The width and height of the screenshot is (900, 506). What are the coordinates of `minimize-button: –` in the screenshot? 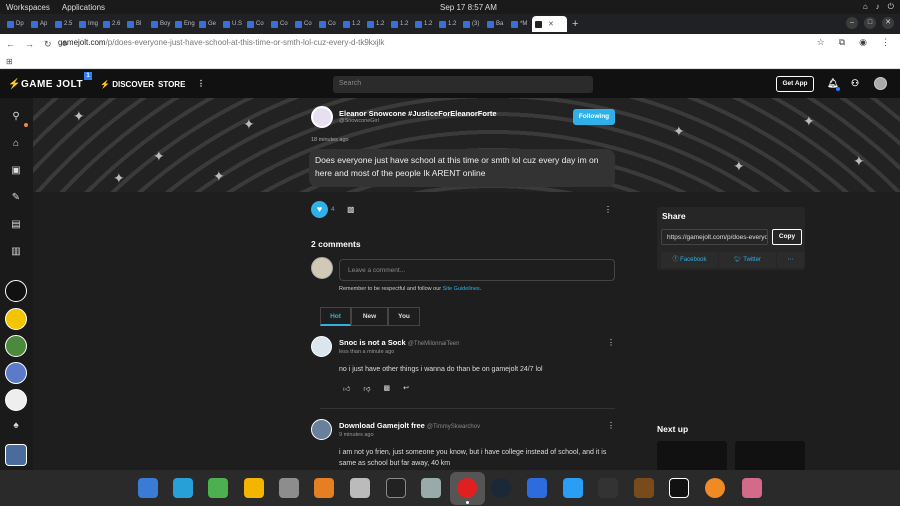 It's located at (852, 23).